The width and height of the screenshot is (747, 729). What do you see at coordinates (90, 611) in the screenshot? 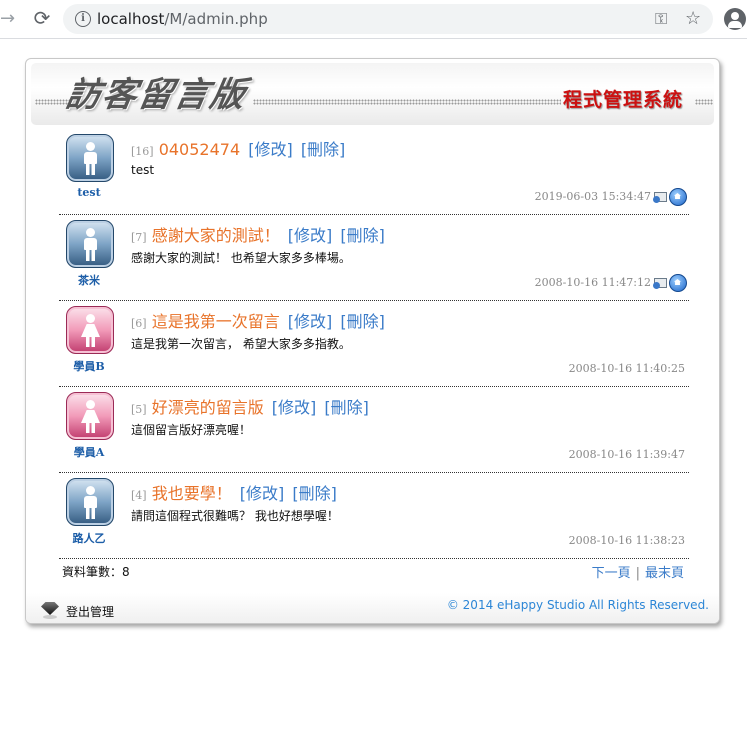
I see `logout-link: 登出管理` at bounding box center [90, 611].